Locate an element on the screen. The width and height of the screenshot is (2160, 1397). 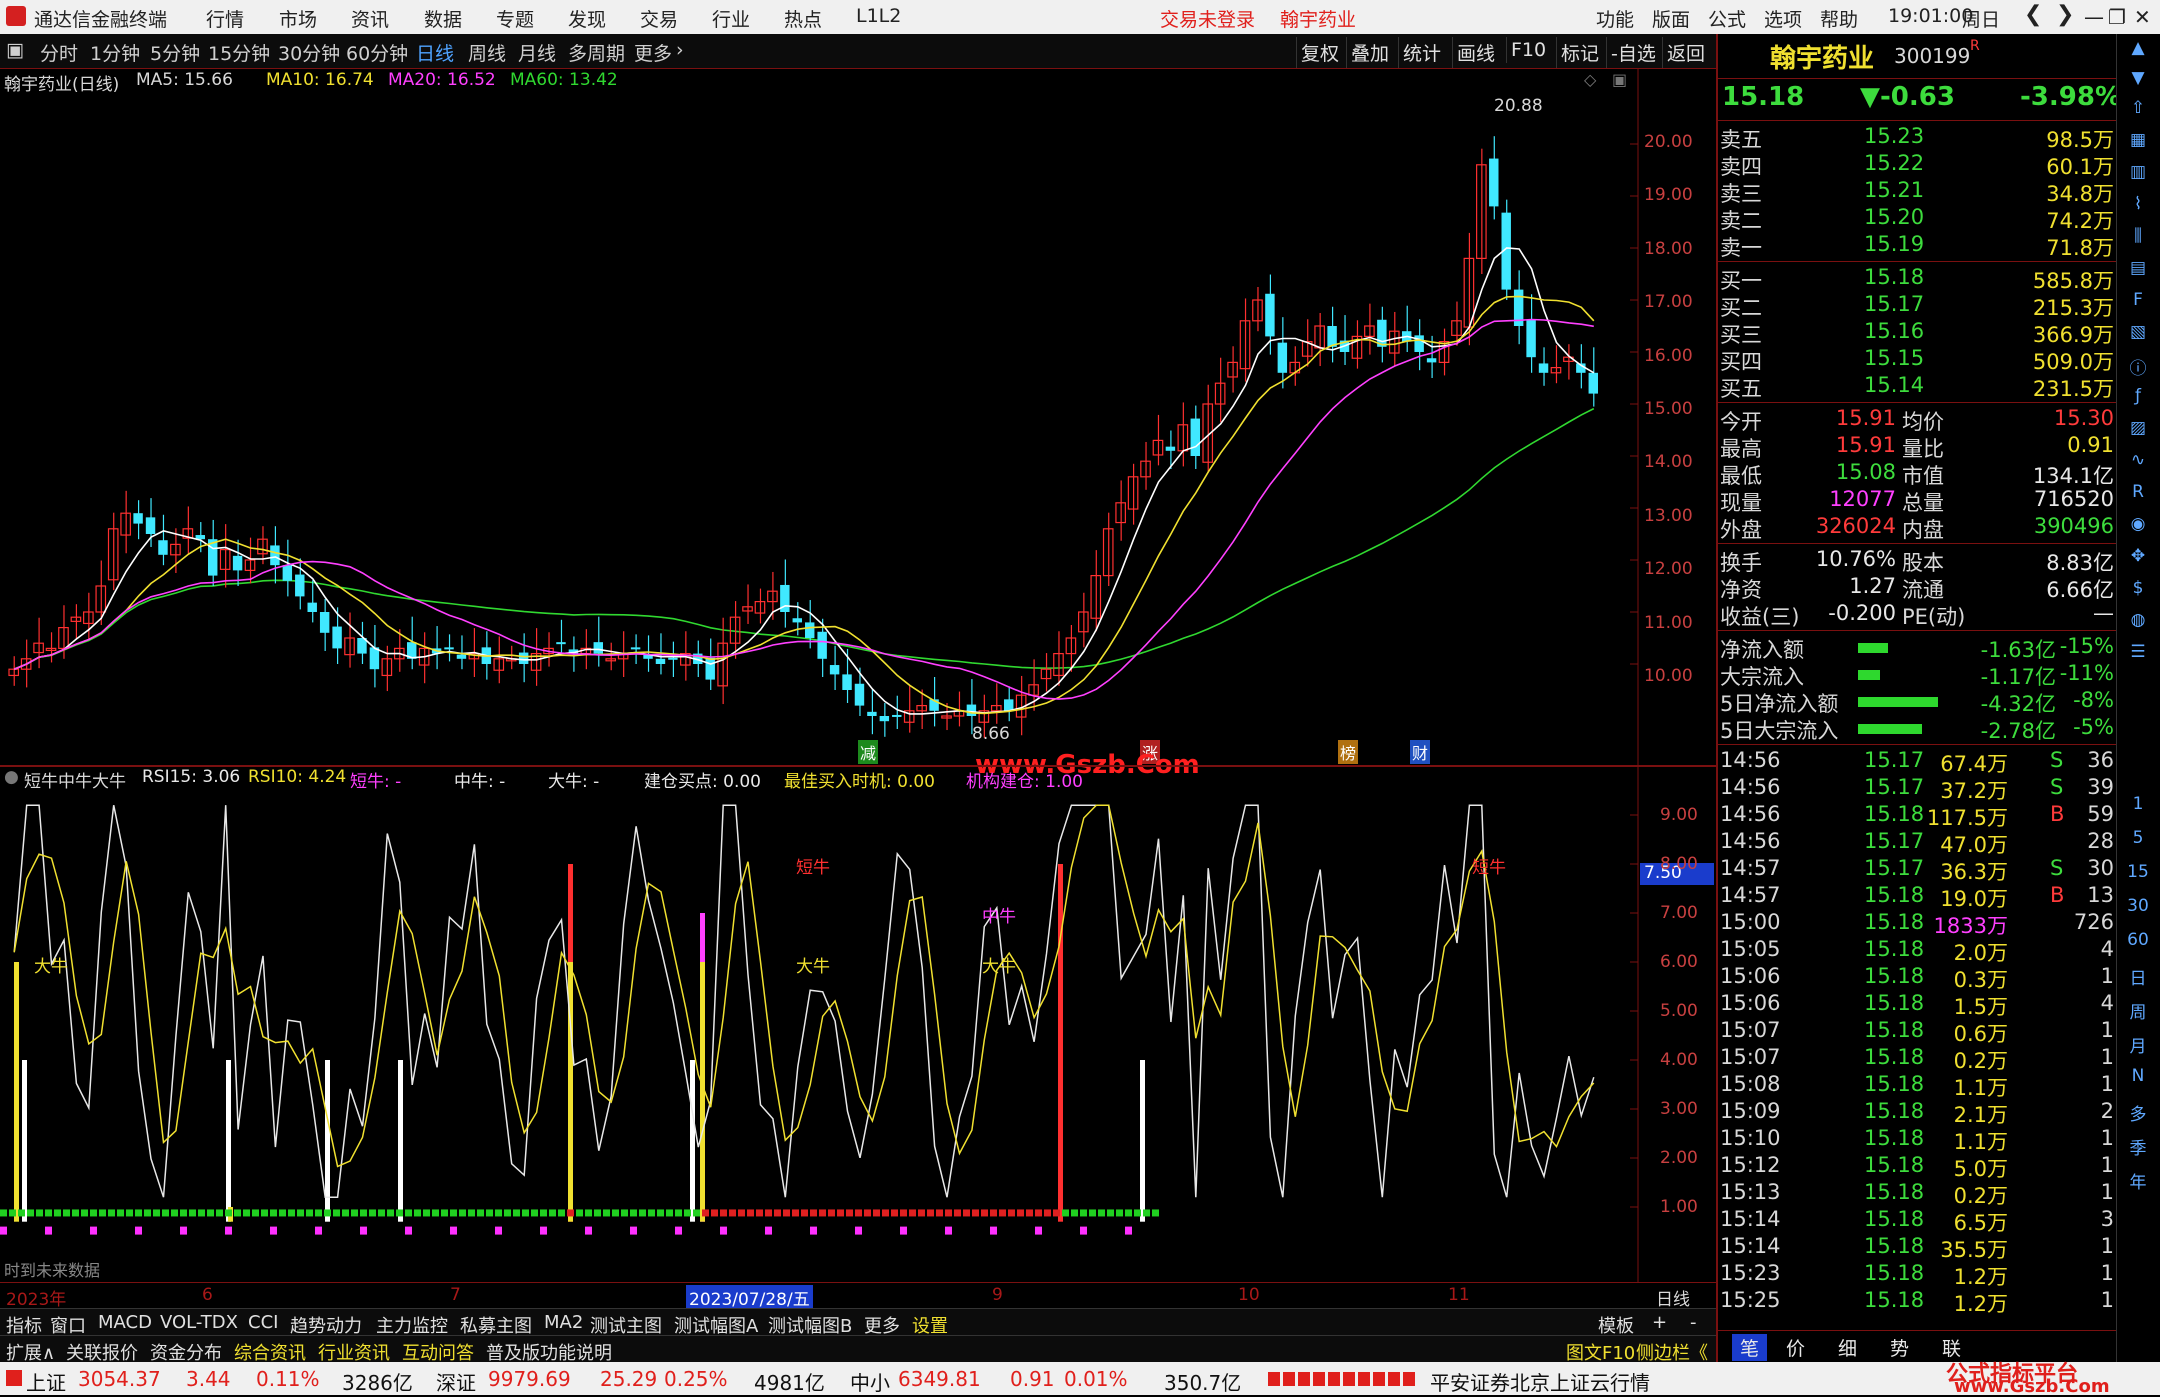
toolstrip-period: N is located at coordinates (2138, 1079).